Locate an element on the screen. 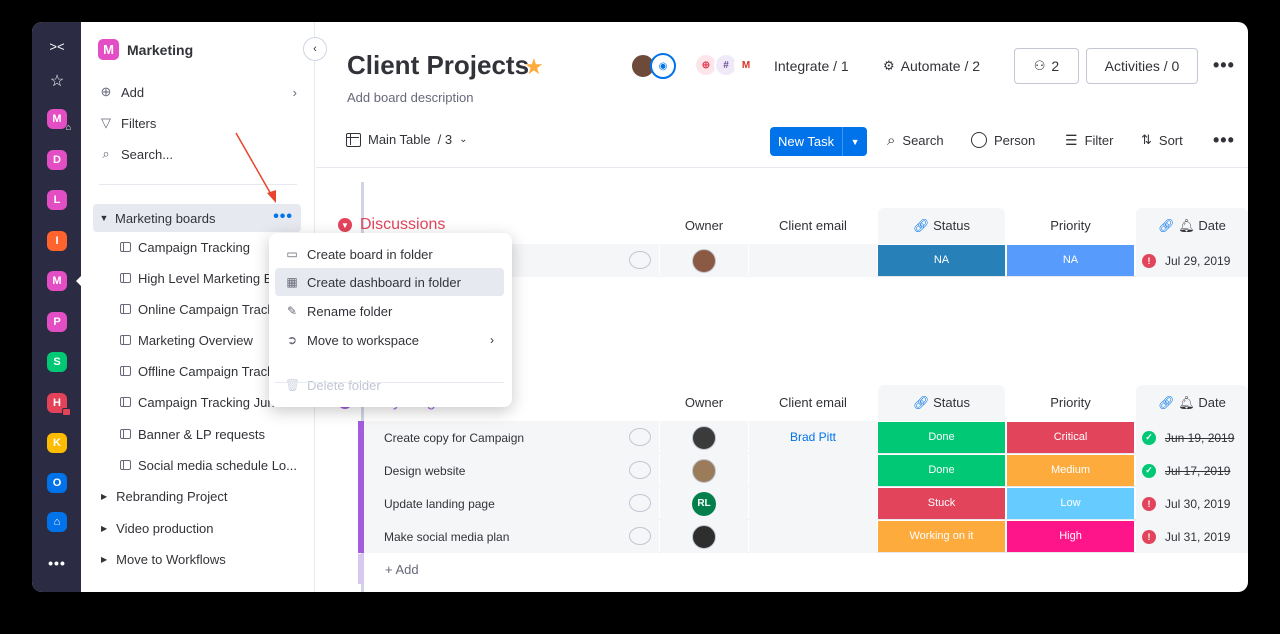  integrate-button: Integrate / 1 is located at coordinates (811, 66).